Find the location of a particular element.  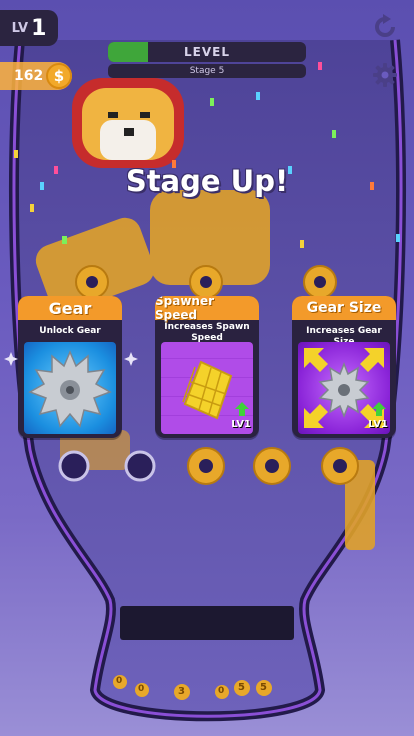

stage-up-title: Stage Up! is located at coordinates (207, 181).